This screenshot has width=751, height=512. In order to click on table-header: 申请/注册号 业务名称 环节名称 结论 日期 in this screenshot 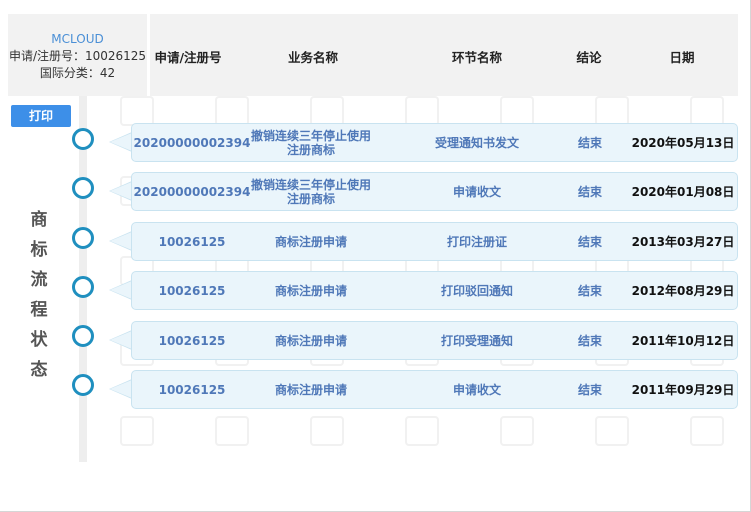, I will do `click(444, 55)`.